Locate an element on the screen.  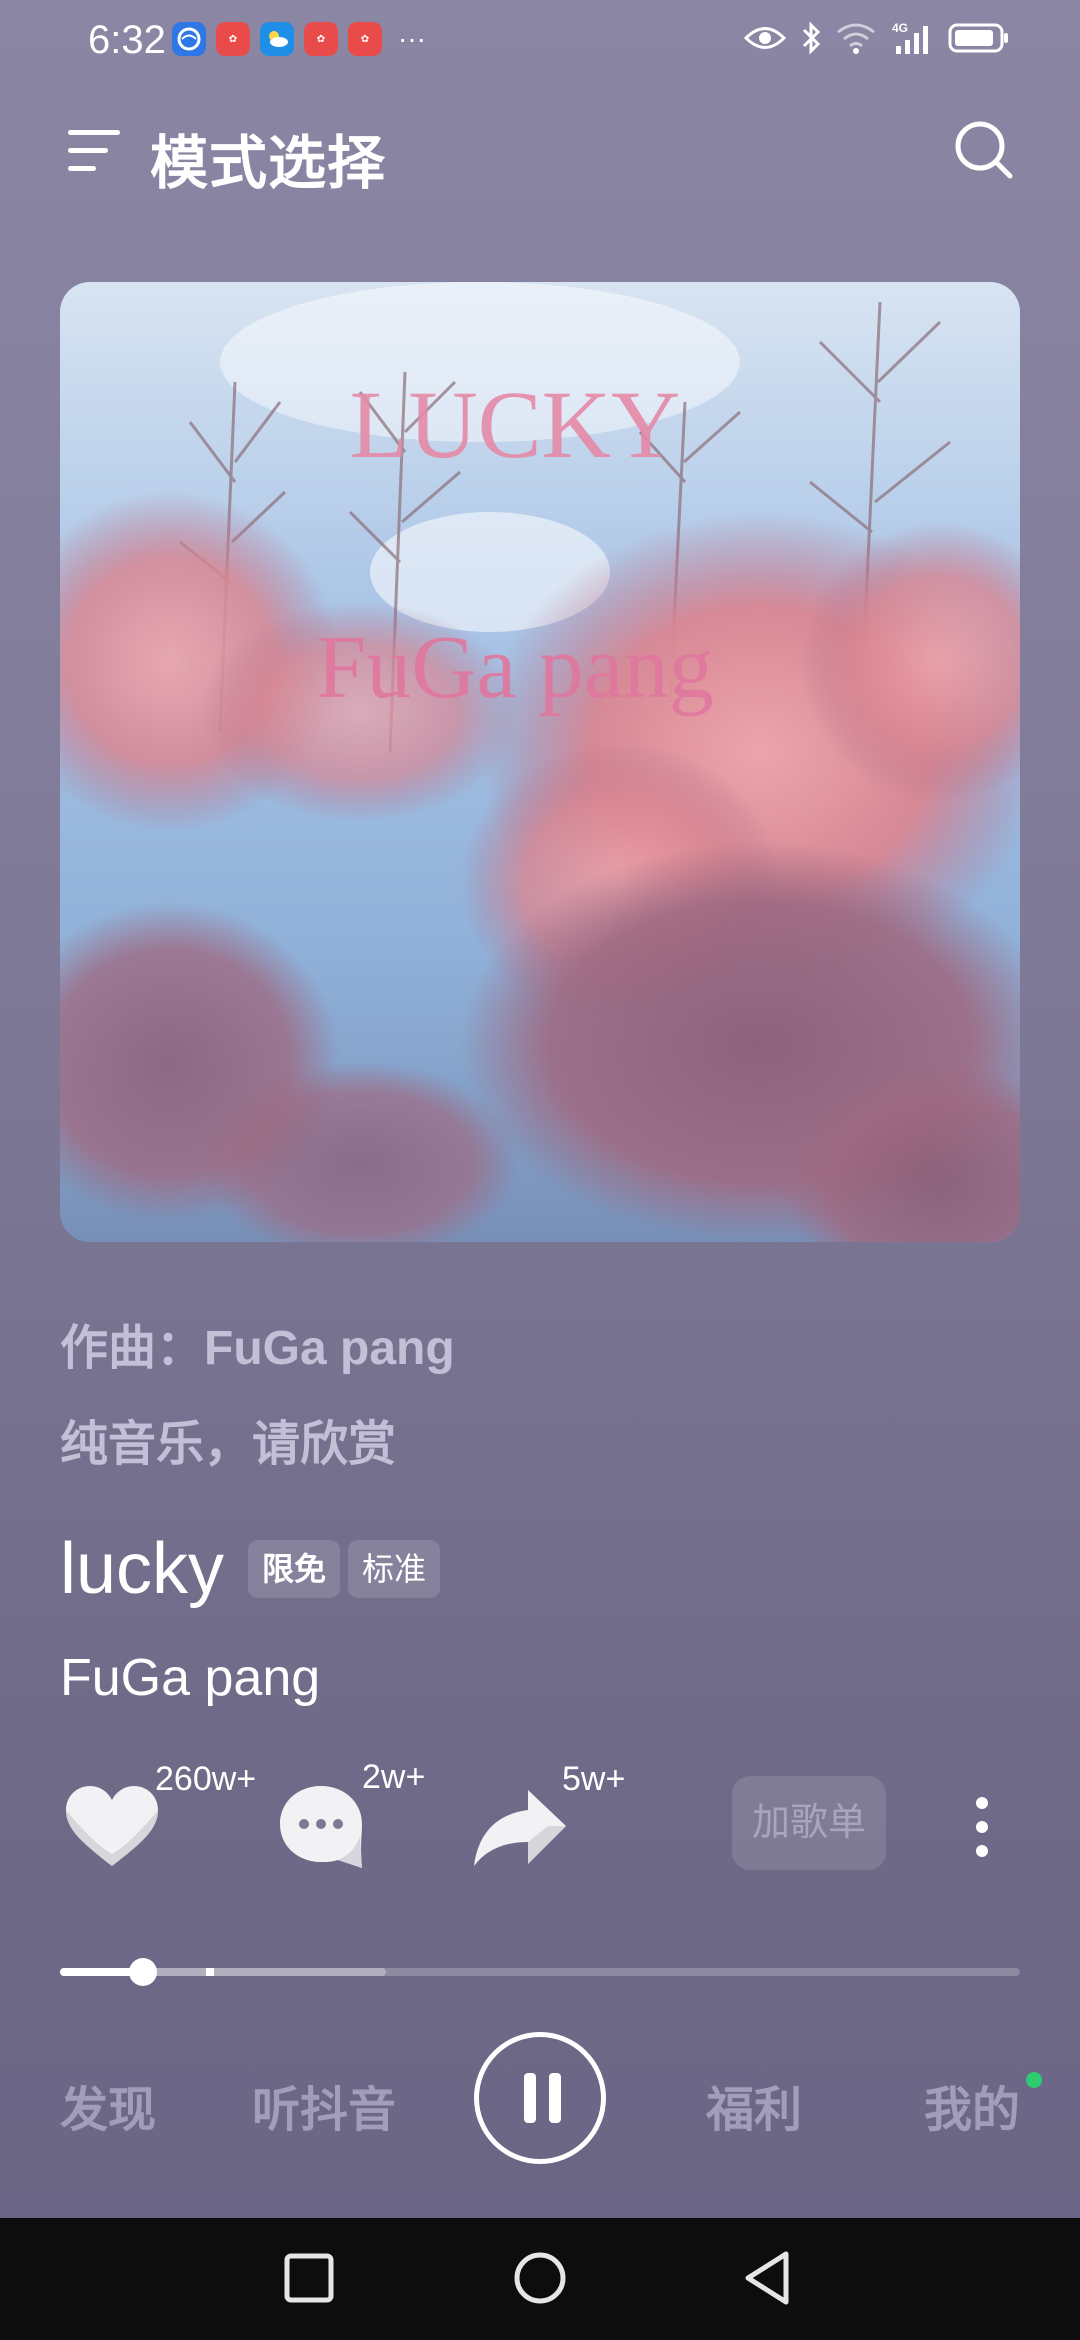
share-arrow-icon is located at coordinates (520, 1828).